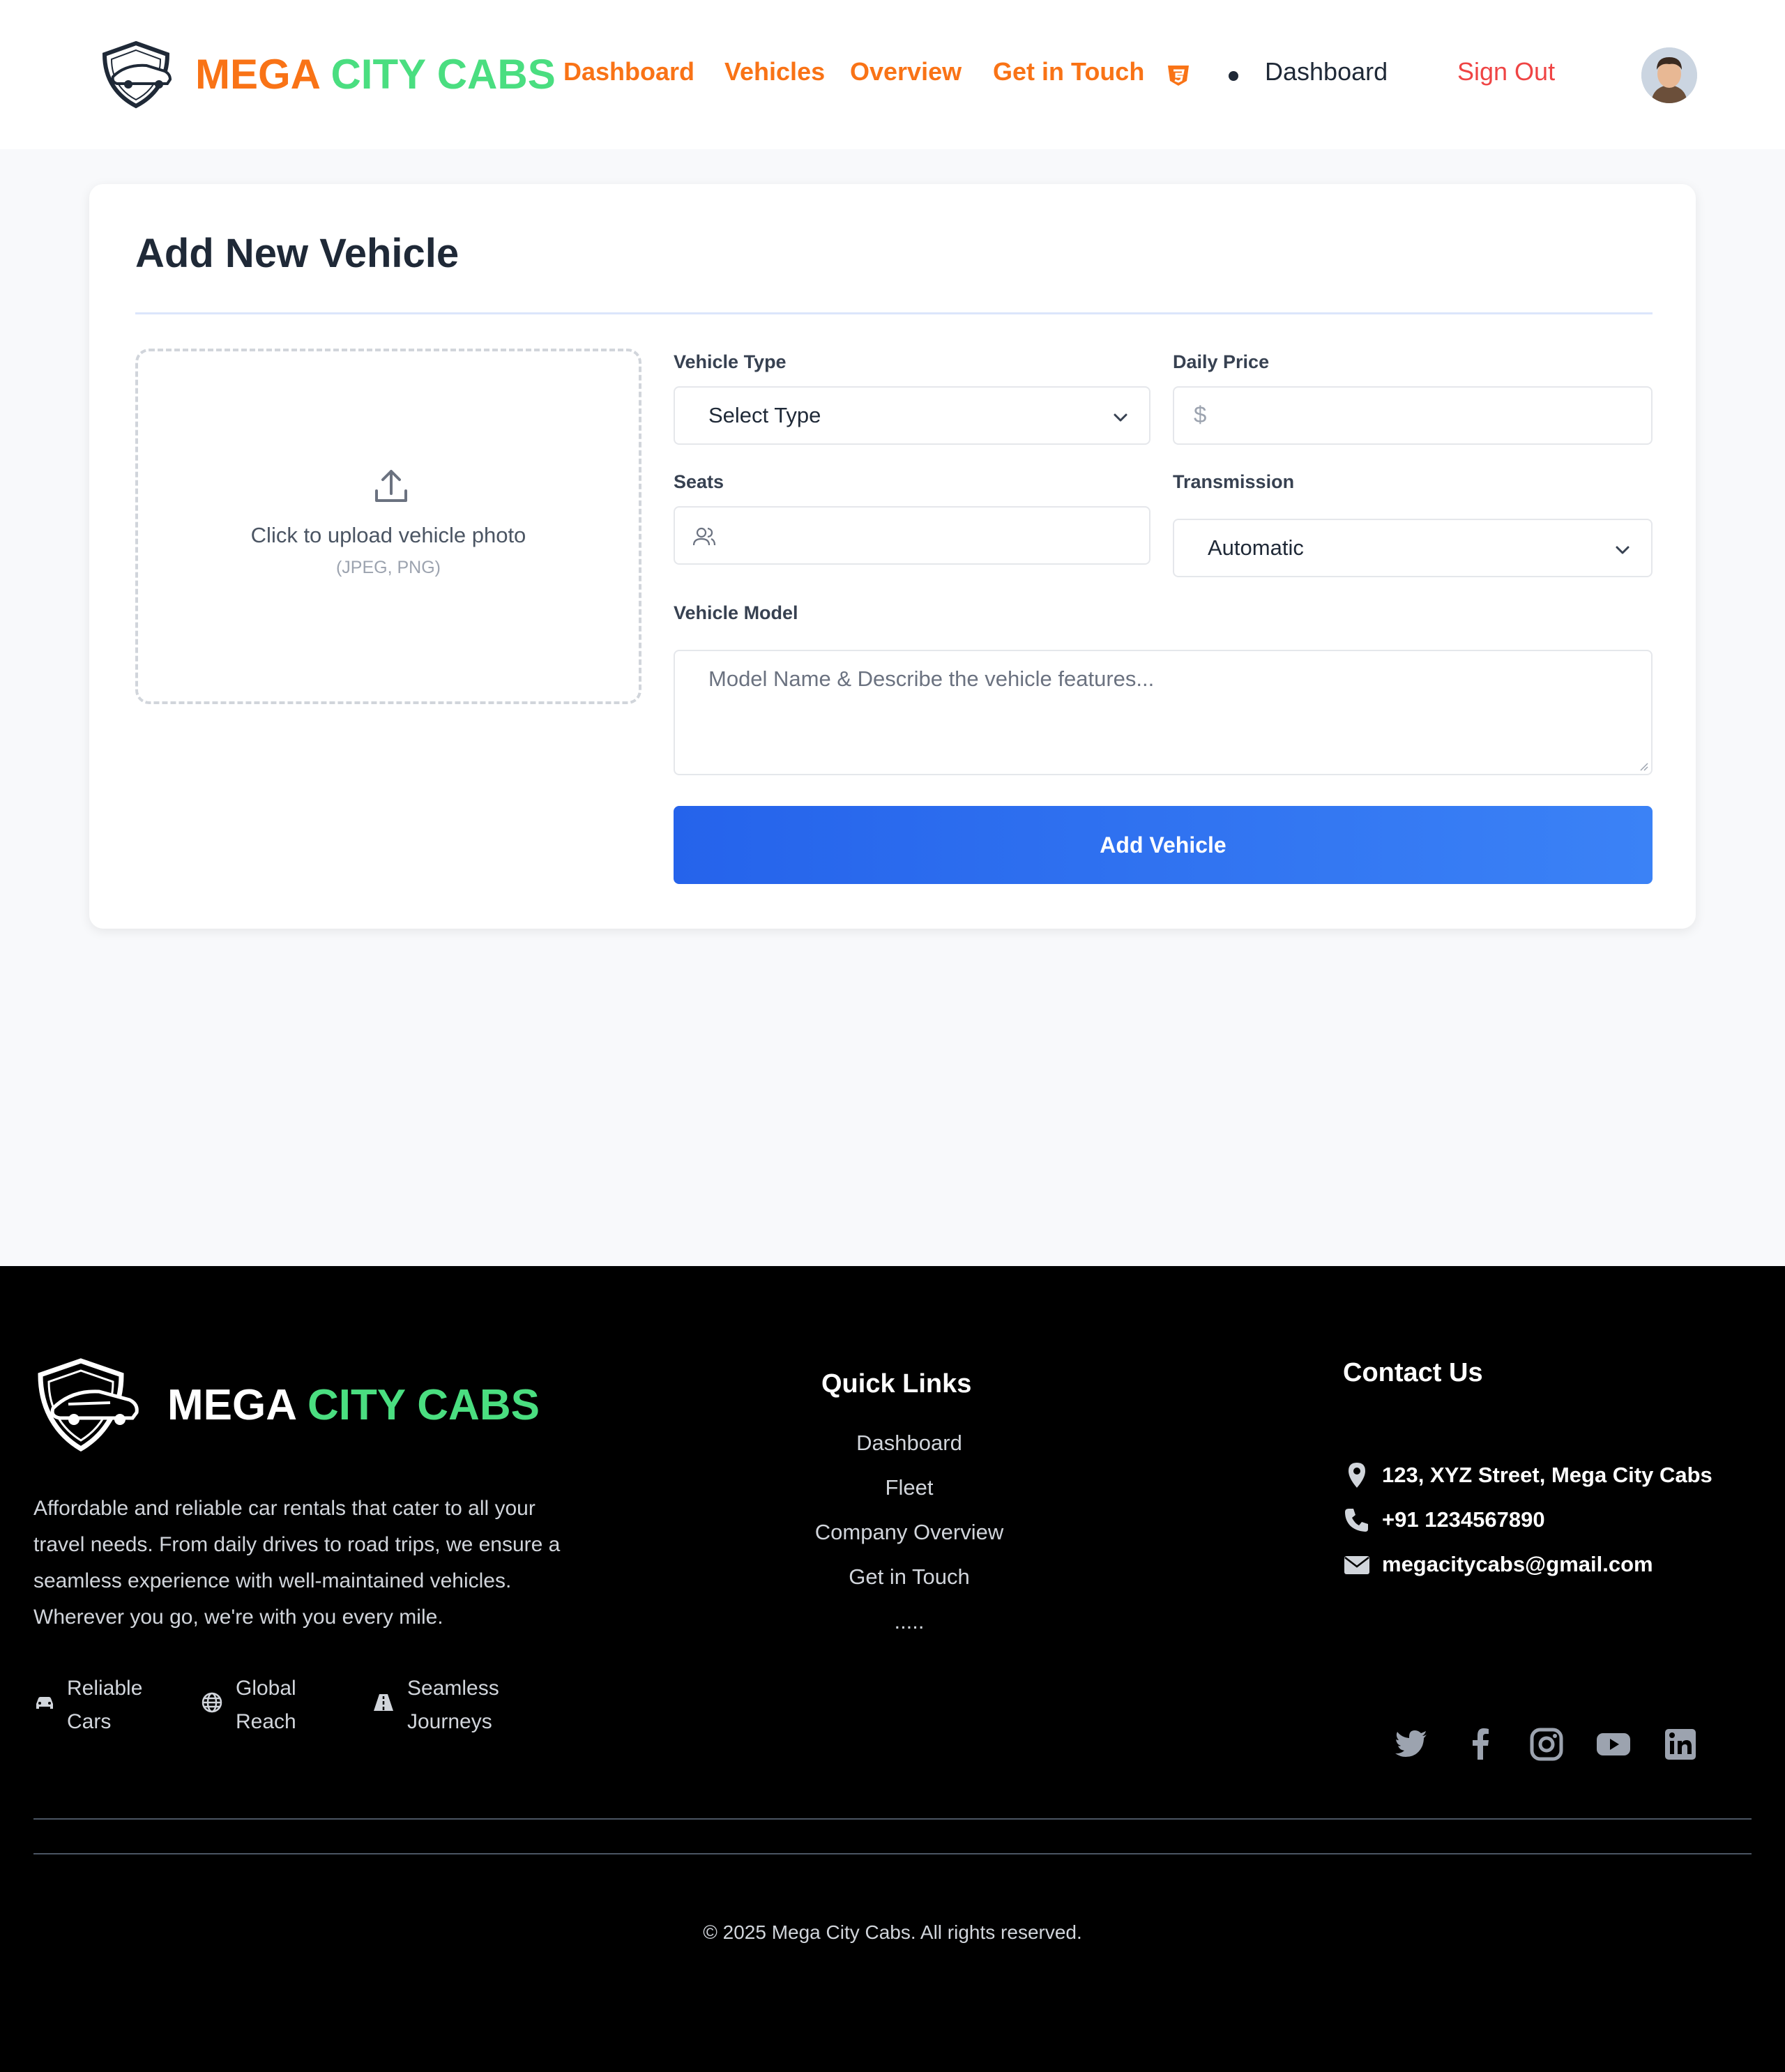 The height and width of the screenshot is (2072, 1785). Describe the element at coordinates (453, 1688) in the screenshot. I see `feature-line: Seamless` at that location.